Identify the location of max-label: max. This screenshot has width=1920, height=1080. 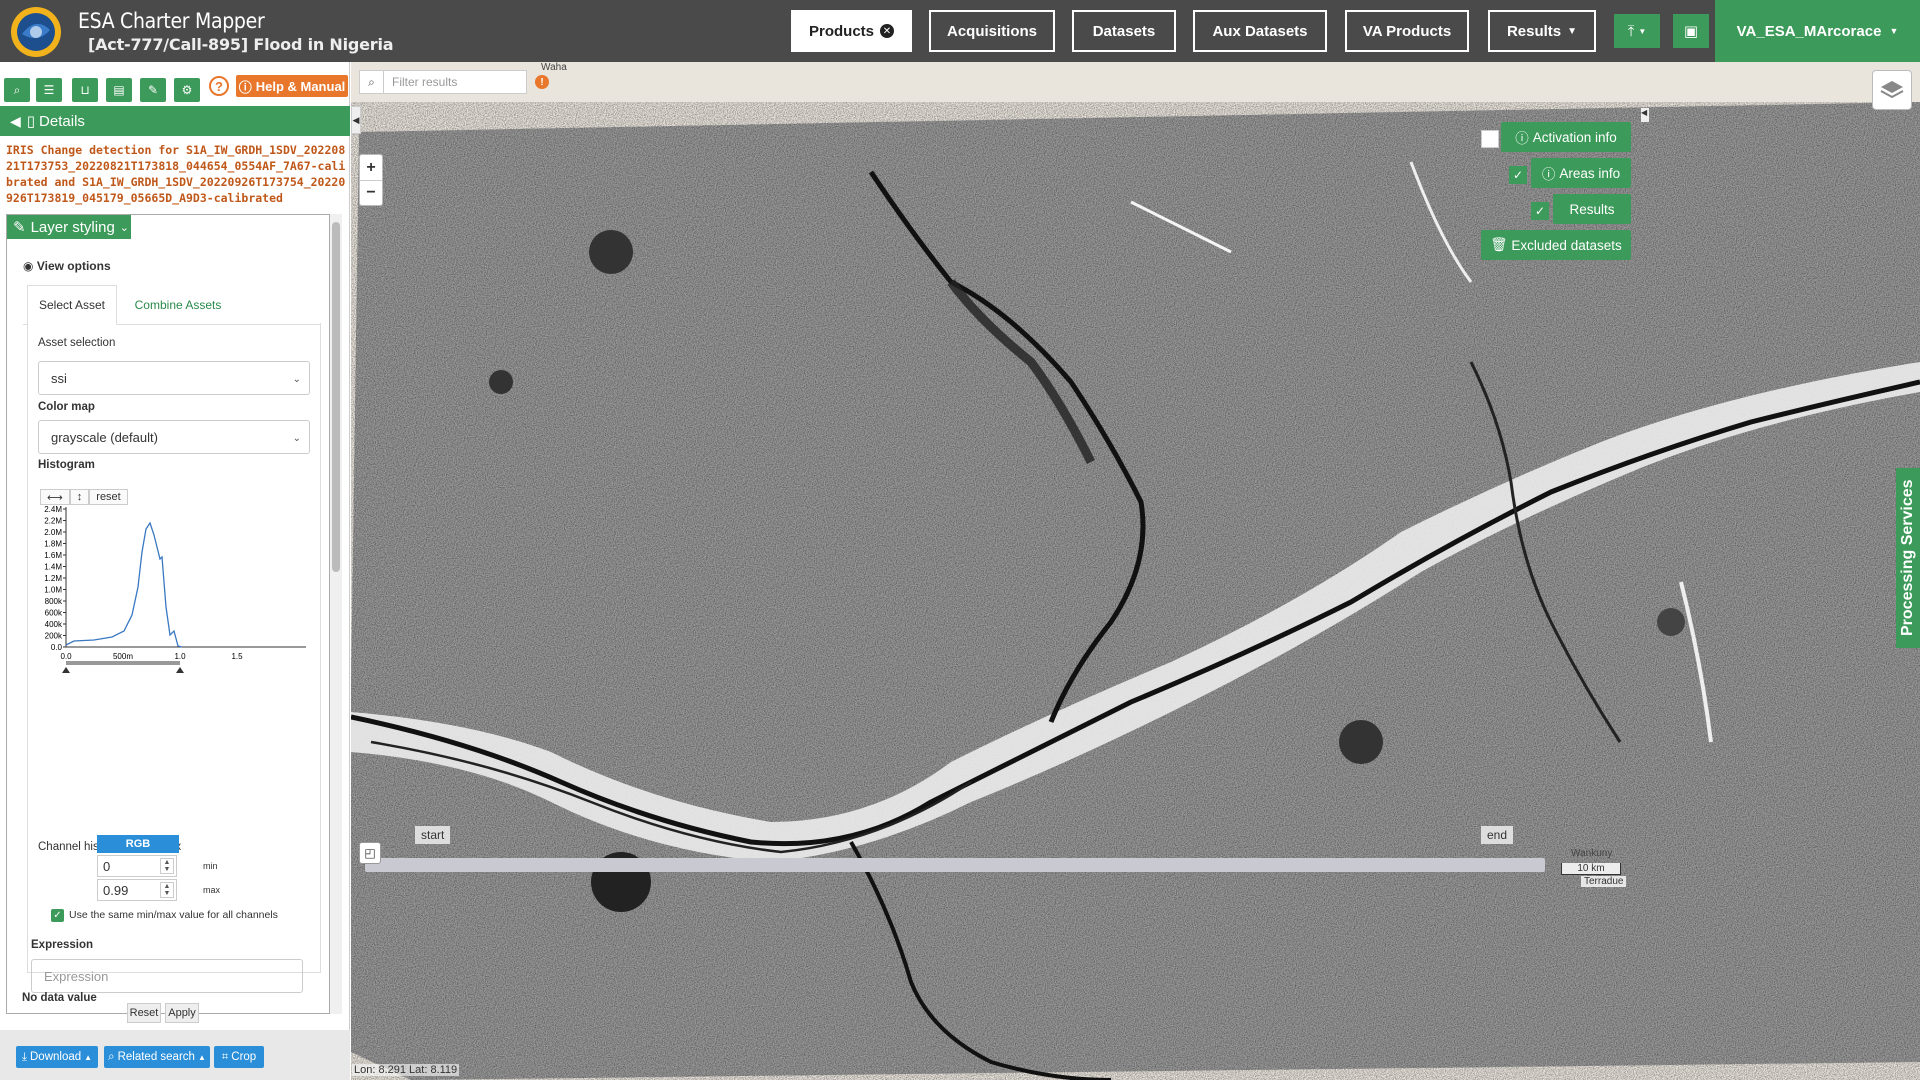
(212, 890).